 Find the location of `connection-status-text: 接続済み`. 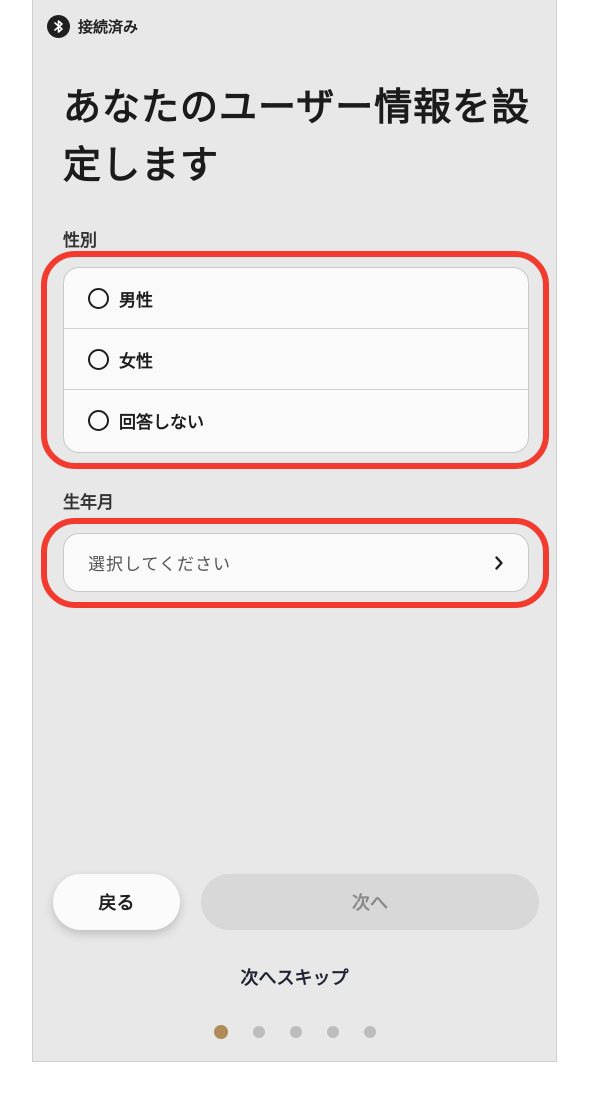

connection-status-text: 接続済み is located at coordinates (108, 26).